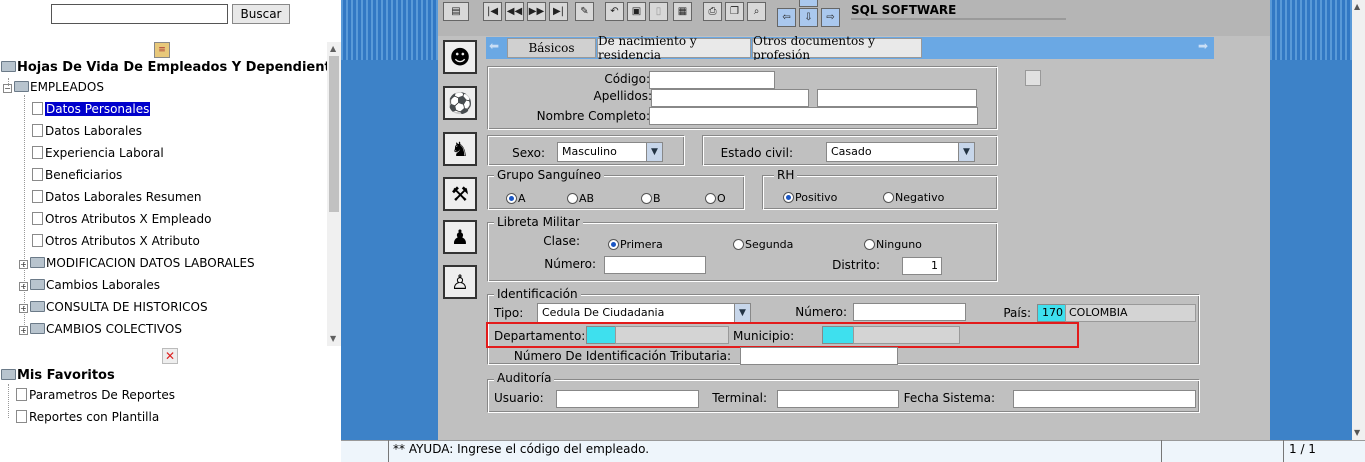  I want to click on photo-placeholder-icon, so click(1033, 78).